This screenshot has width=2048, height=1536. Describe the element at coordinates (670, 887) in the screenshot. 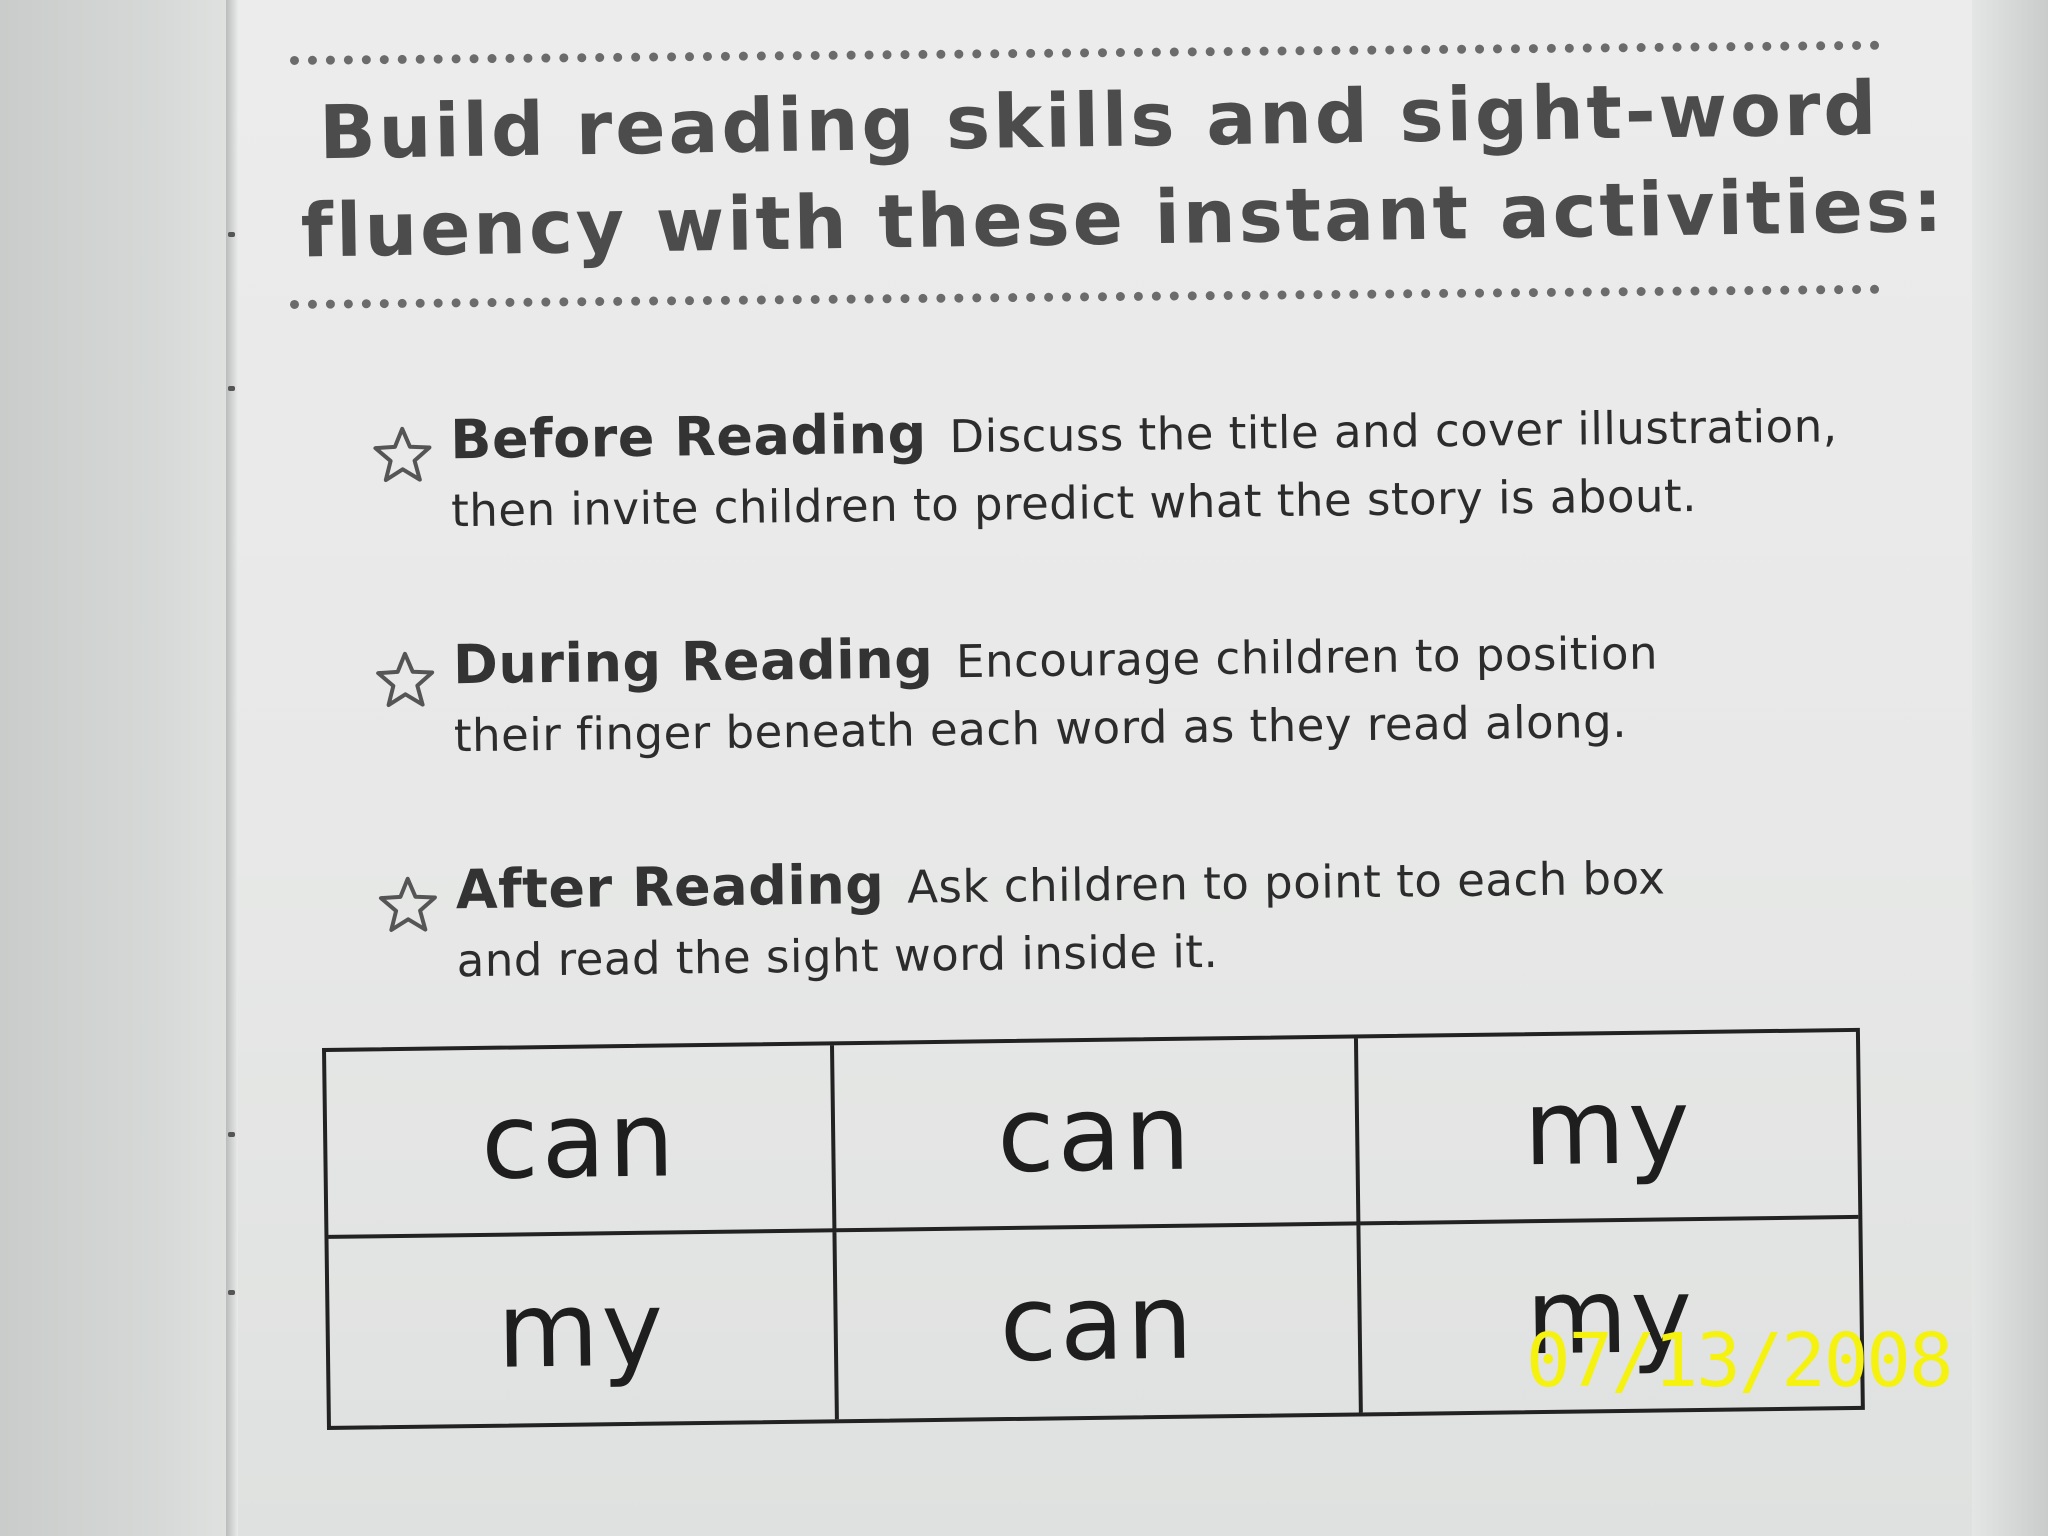

I see `activity-title: After Reading` at that location.